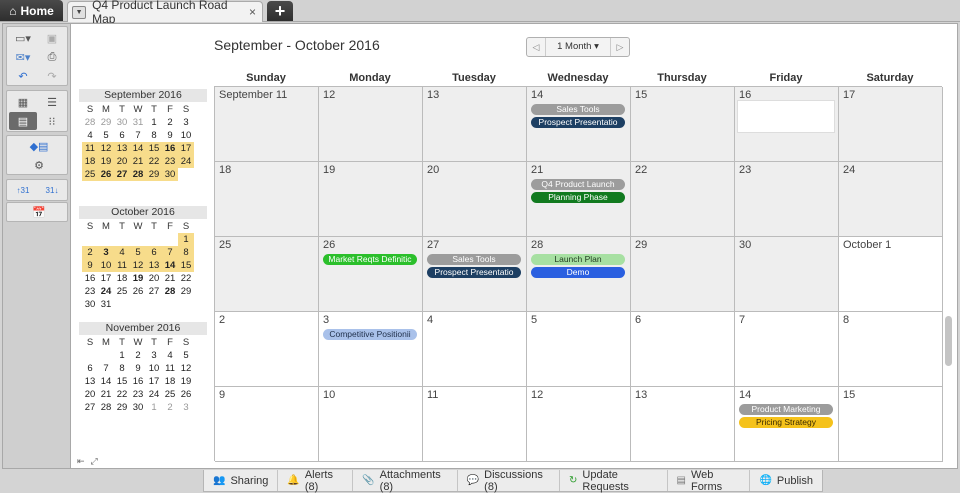 The height and width of the screenshot is (493, 960). Describe the element at coordinates (620, 47) in the screenshot. I see `next-period-button: ▷` at that location.